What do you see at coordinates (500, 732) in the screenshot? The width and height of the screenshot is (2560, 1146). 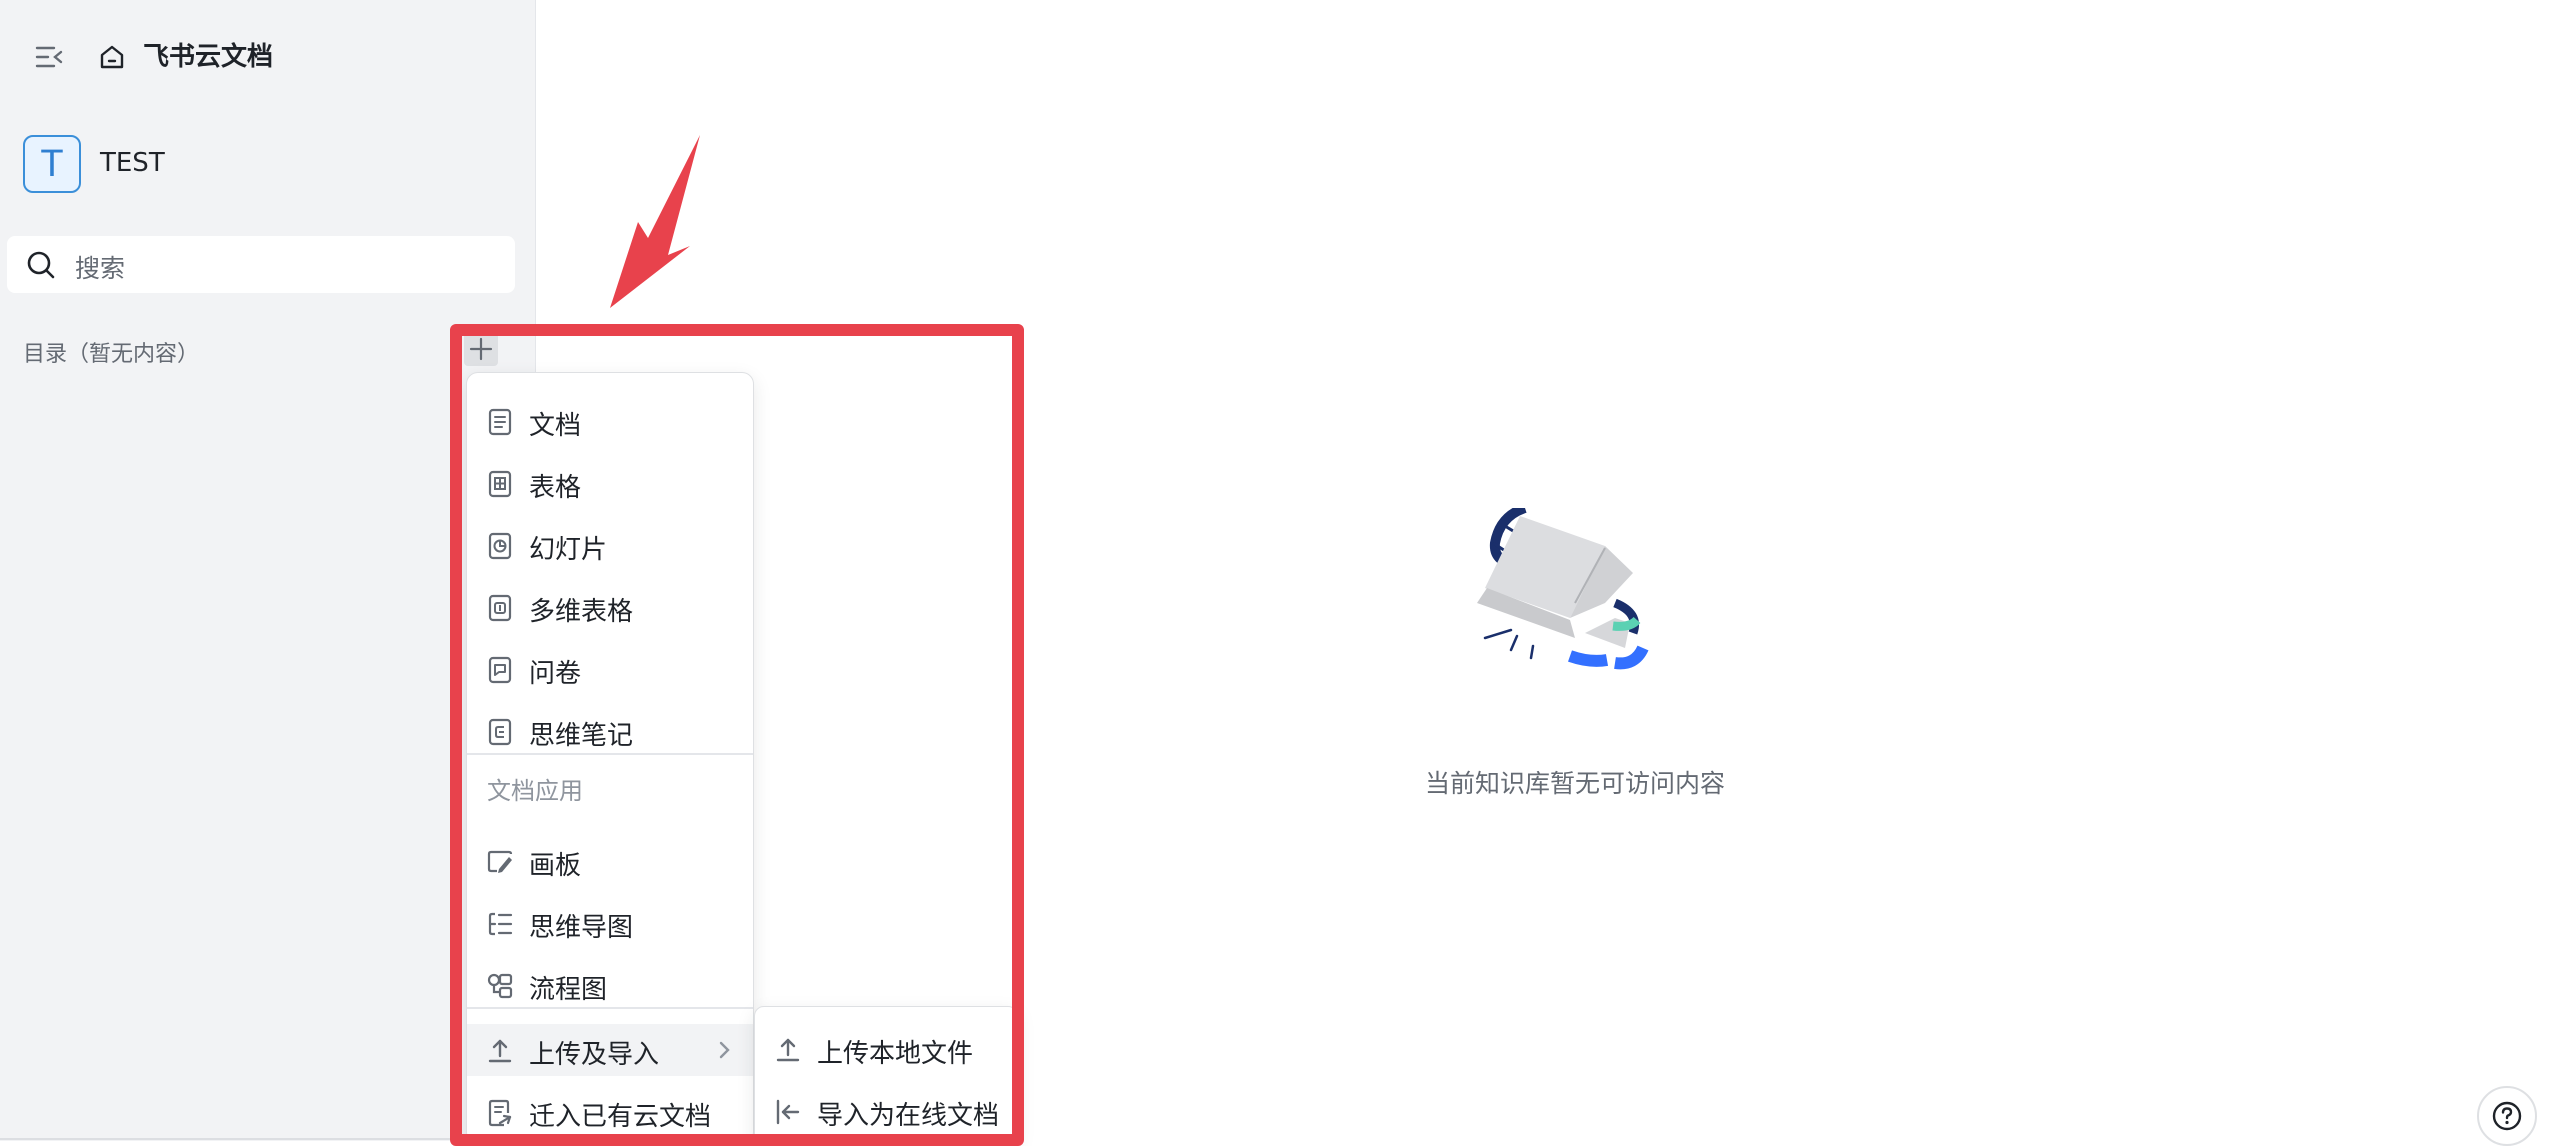 I see `mindnote-icon` at bounding box center [500, 732].